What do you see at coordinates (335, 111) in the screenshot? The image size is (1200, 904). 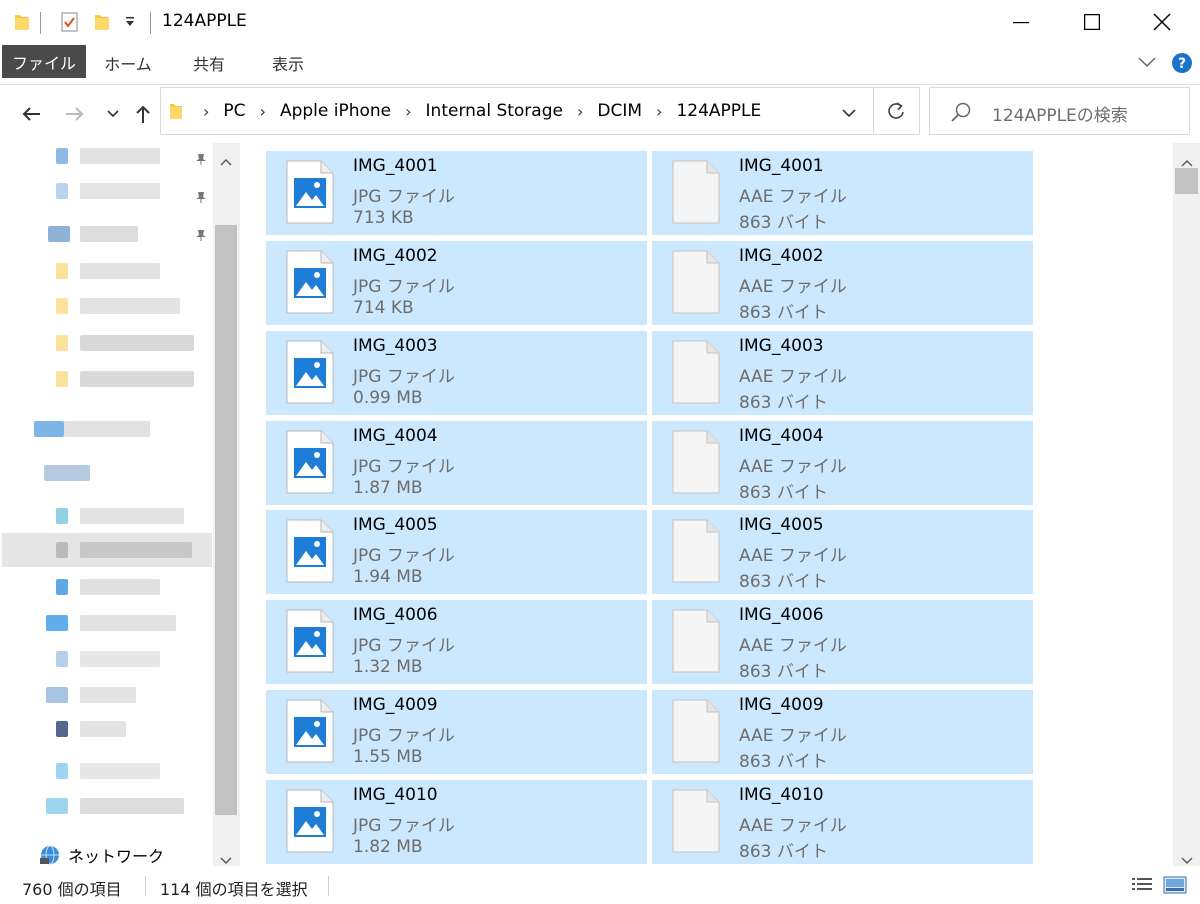 I see `breadcrumb-apple-iphone: Apple iPhone` at bounding box center [335, 111].